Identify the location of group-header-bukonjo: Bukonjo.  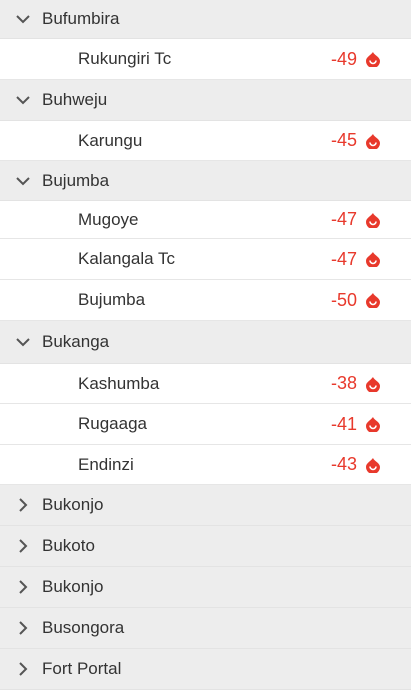
(205, 505).